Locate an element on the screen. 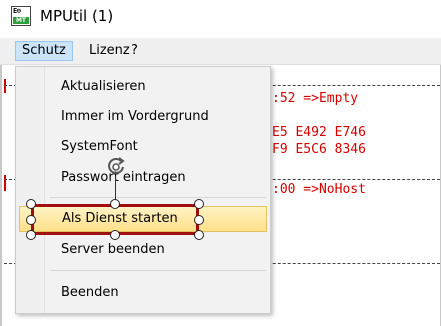 The height and width of the screenshot is (326, 441). resize-handle-bottom-right is located at coordinates (199, 235).